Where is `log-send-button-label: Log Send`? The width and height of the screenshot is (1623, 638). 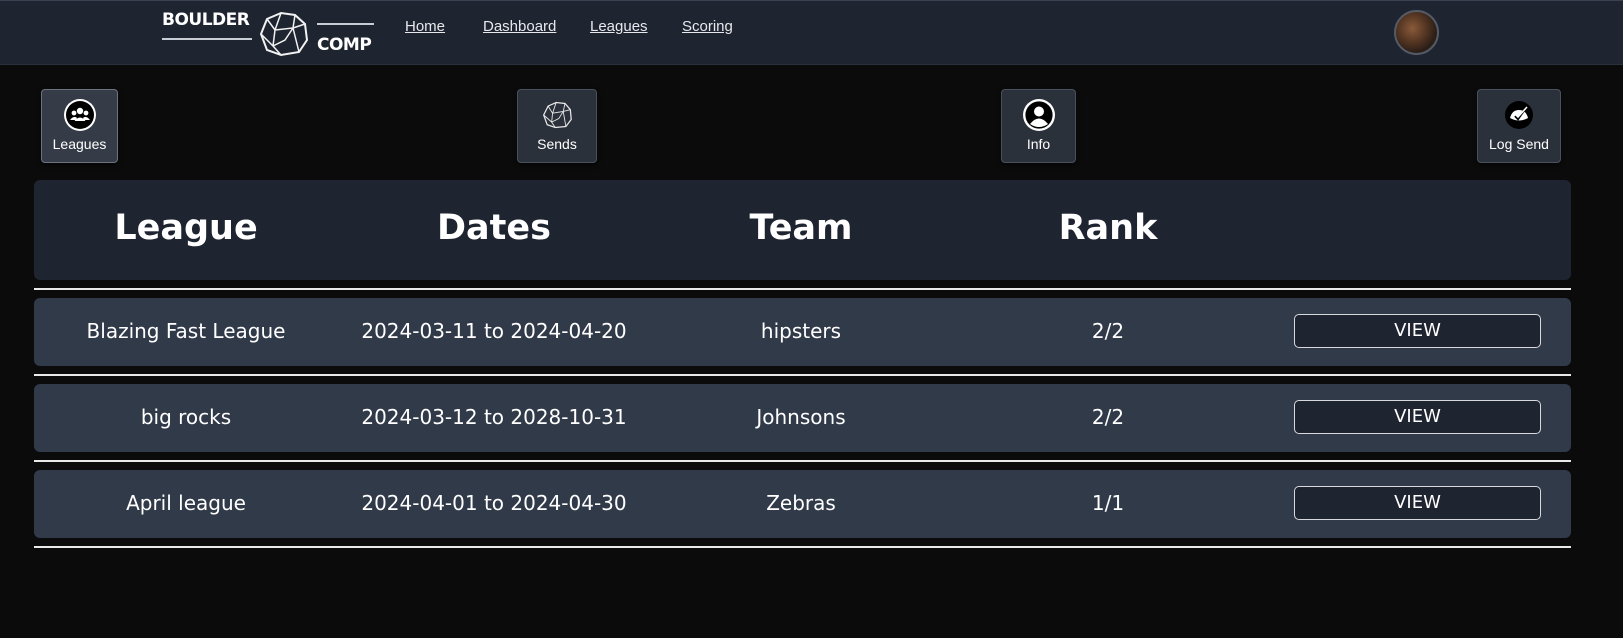 log-send-button-label: Log Send is located at coordinates (1519, 144).